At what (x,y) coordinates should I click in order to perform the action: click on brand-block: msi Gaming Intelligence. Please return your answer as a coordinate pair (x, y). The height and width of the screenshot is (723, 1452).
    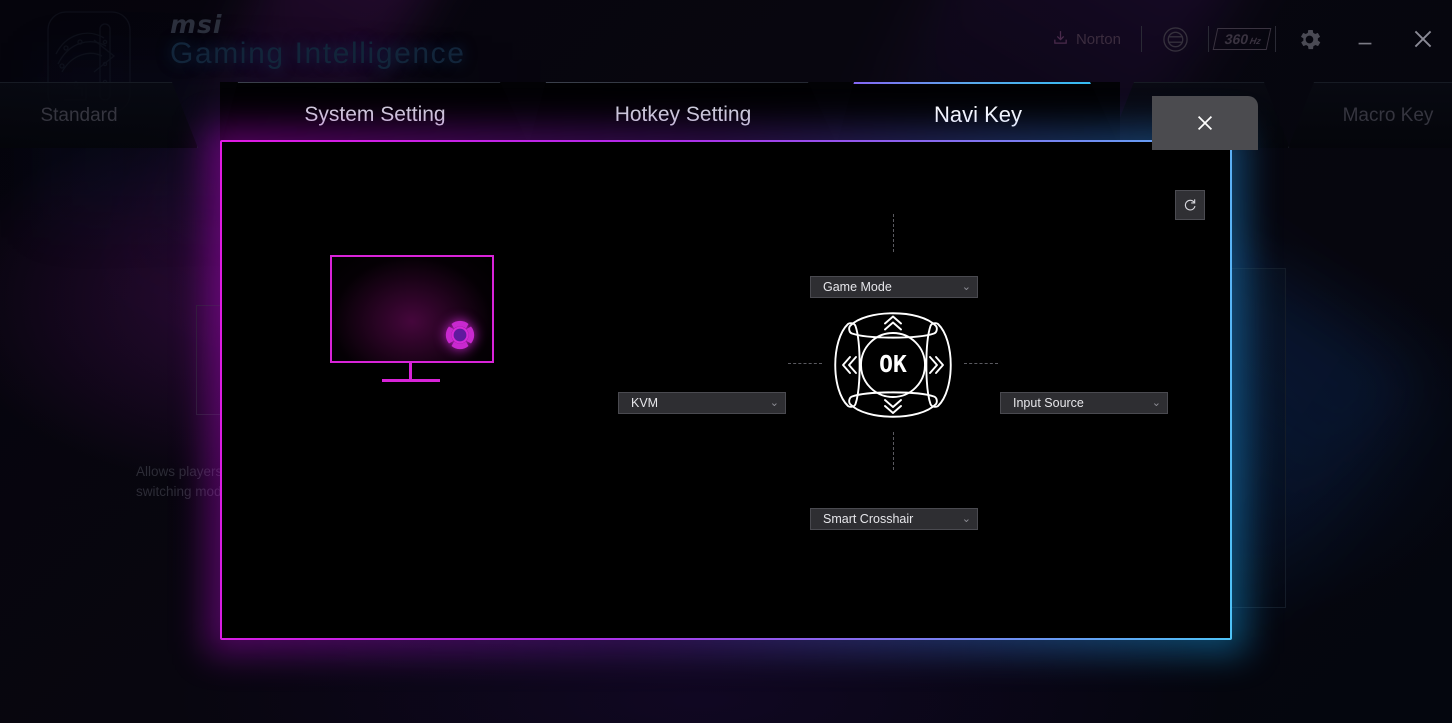
    Looking at the image, I should click on (380, 43).